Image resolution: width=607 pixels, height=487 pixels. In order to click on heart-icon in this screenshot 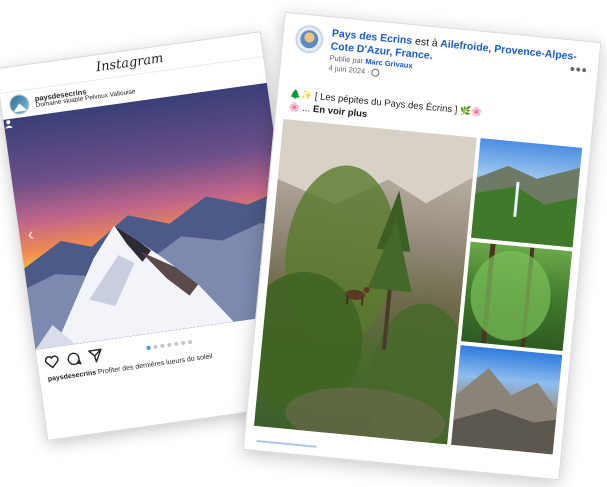, I will do `click(51, 361)`.